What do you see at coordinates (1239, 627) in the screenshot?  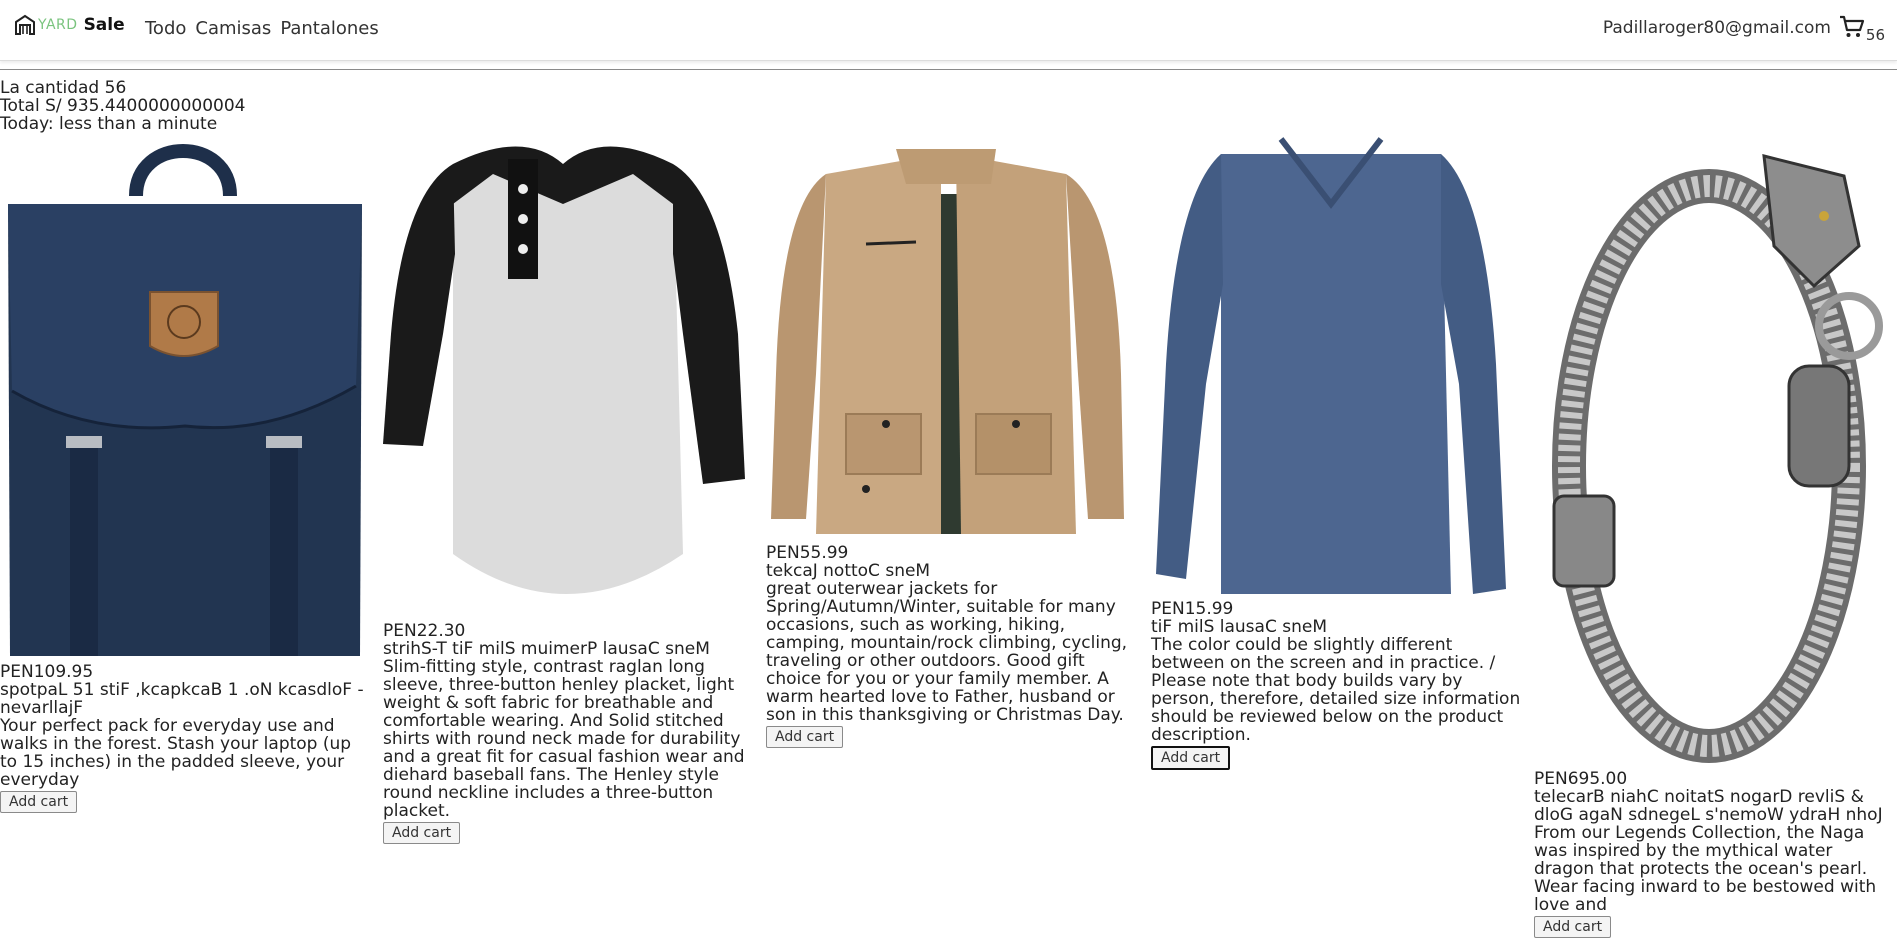 I see `product-title: tiF milS lausaC sneM` at bounding box center [1239, 627].